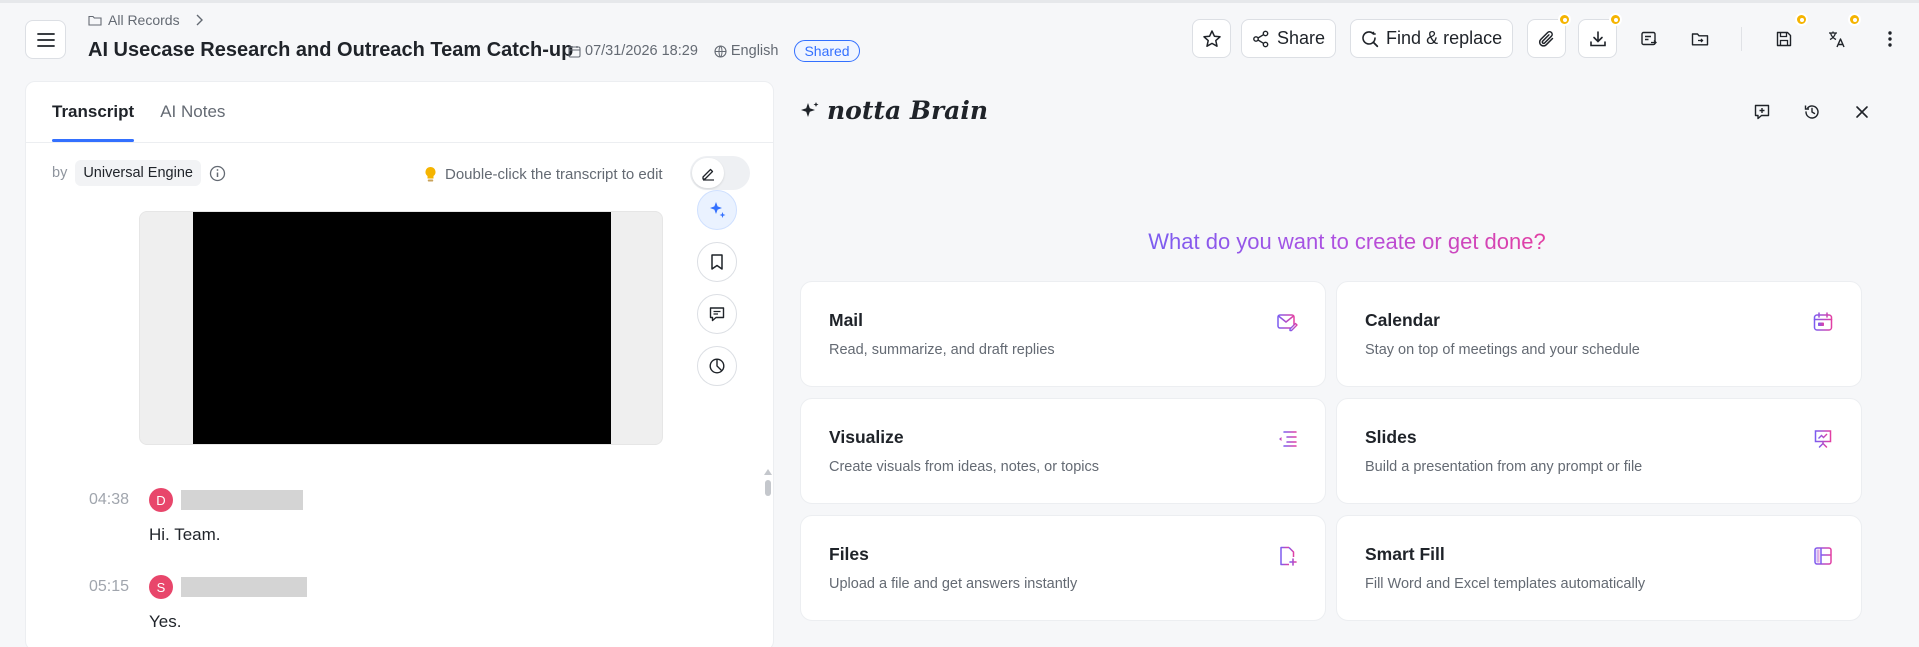  Describe the element at coordinates (846, 320) in the screenshot. I see `card-title: Mail` at that location.